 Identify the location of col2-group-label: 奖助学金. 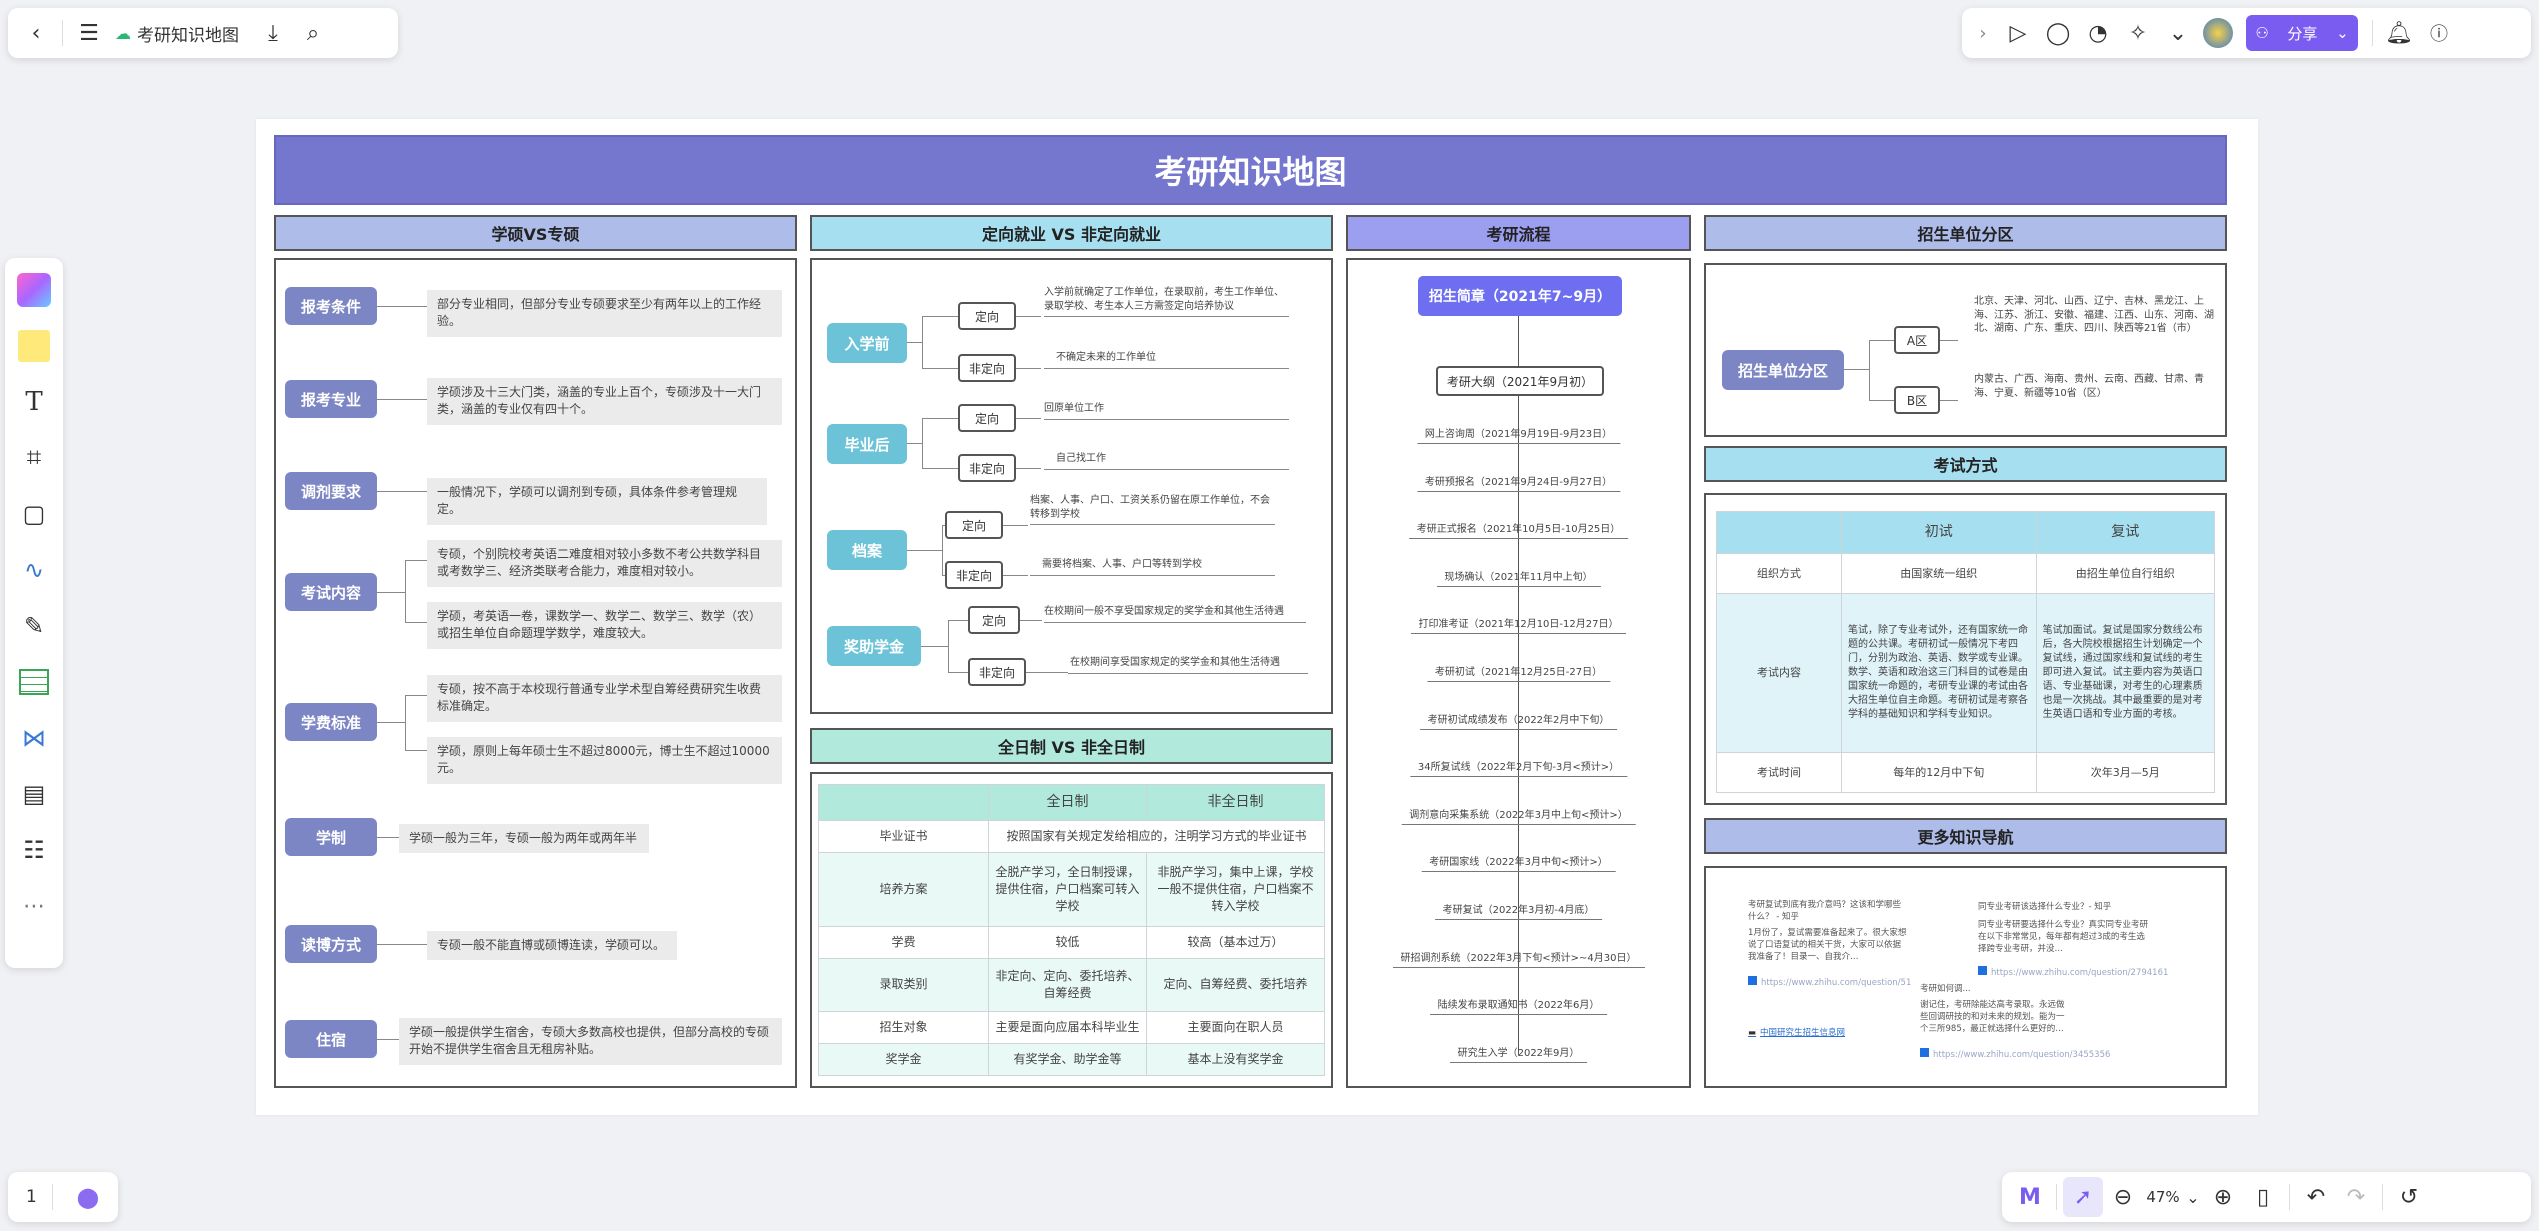
(874, 646).